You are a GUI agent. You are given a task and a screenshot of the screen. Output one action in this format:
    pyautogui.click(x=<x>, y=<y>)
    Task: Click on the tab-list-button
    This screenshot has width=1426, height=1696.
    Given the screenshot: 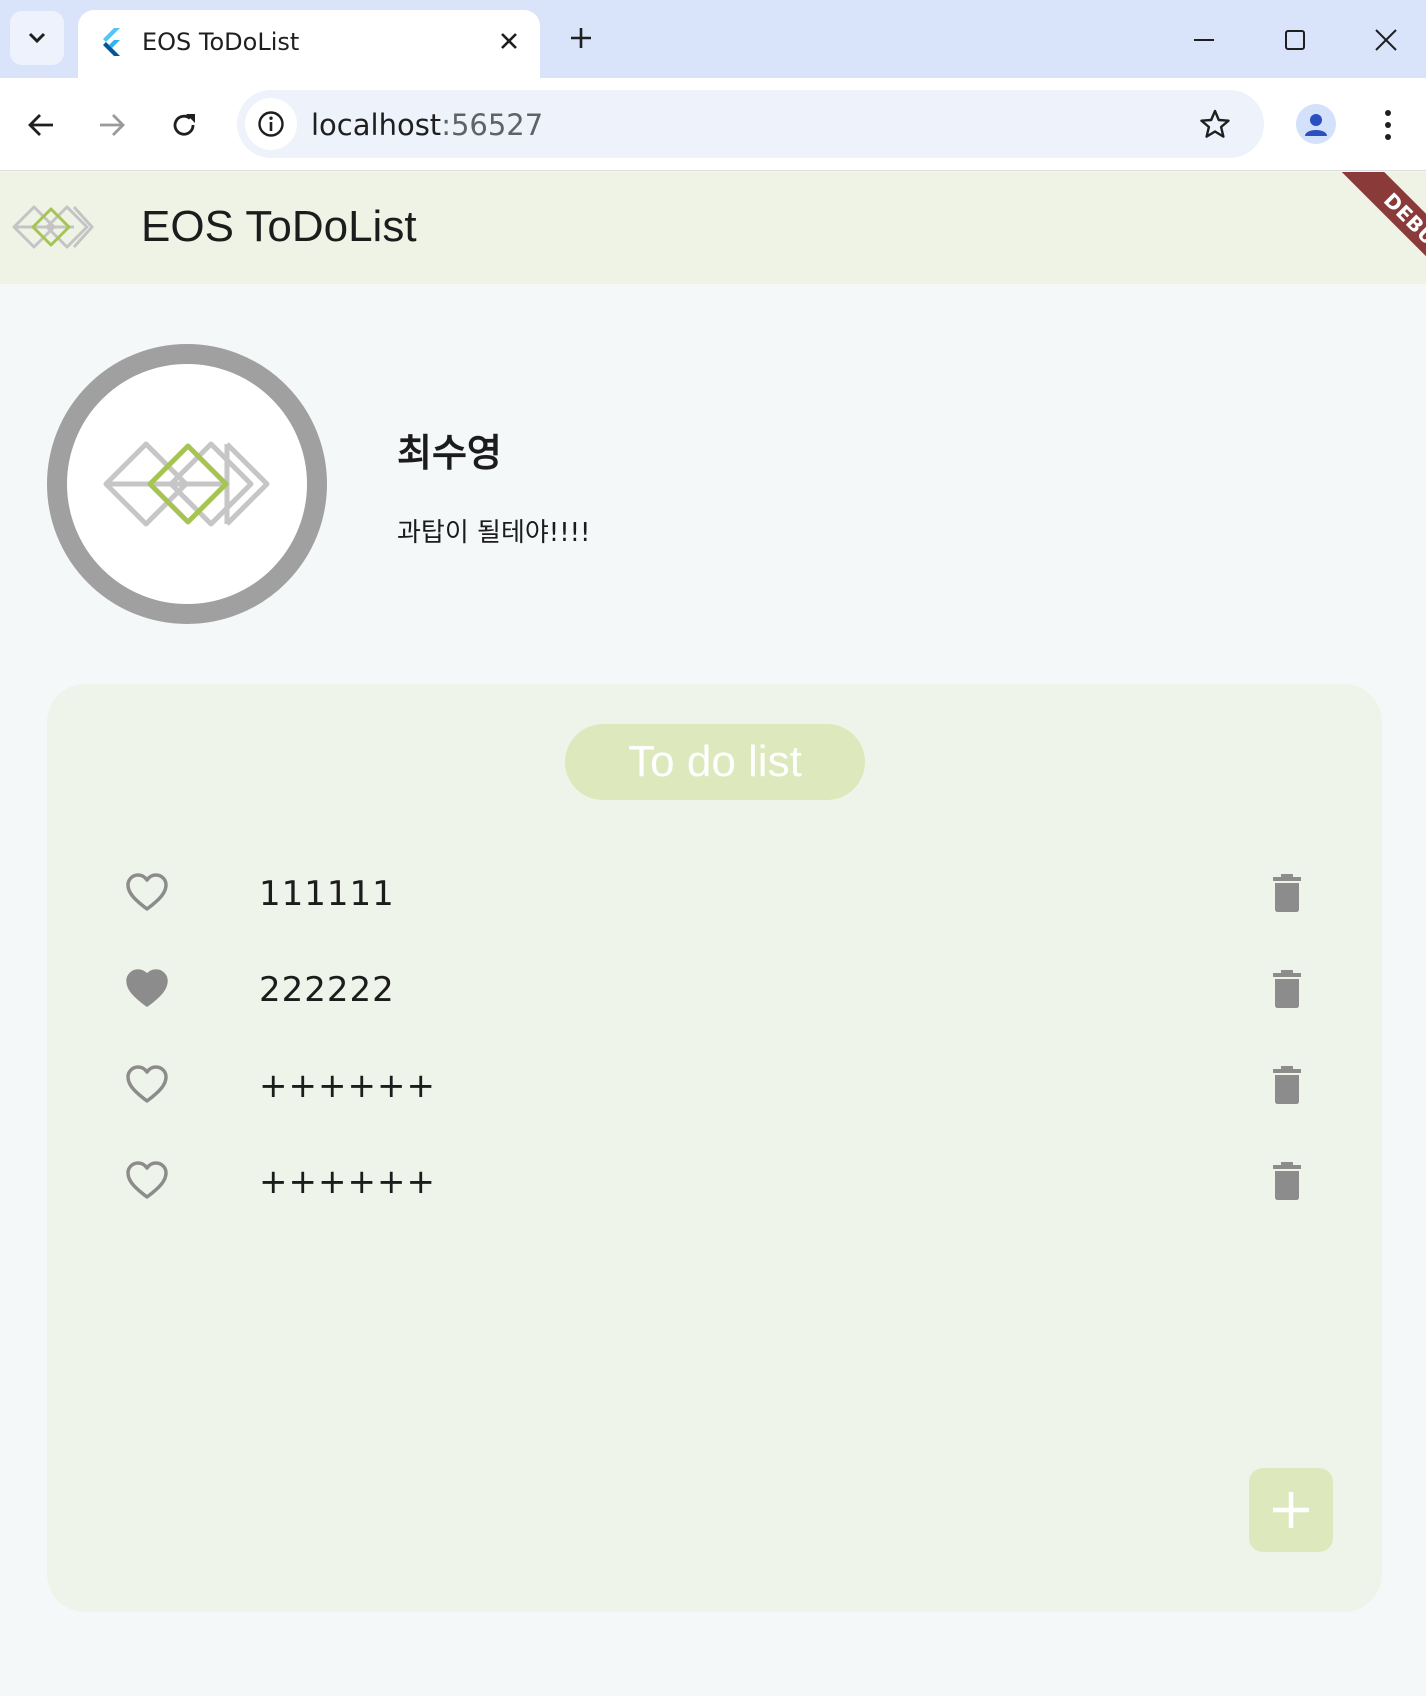 What is the action you would take?
    pyautogui.click(x=37, y=38)
    